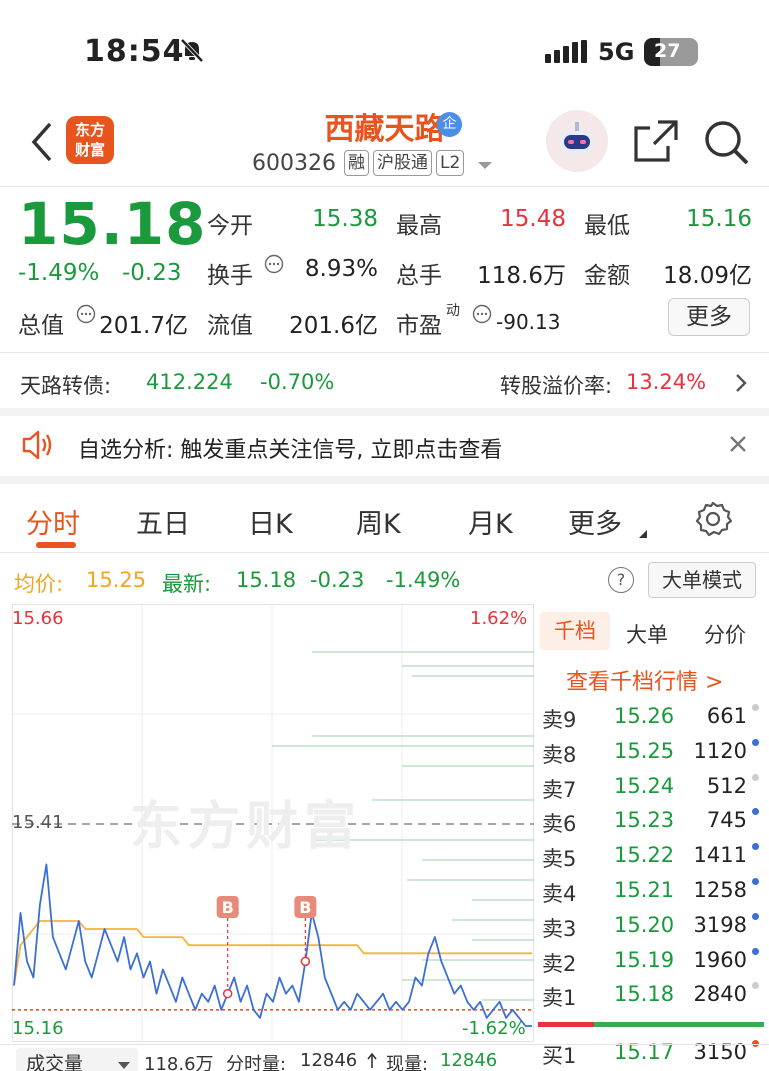  I want to click on level-label: 卖1, so click(559, 998).